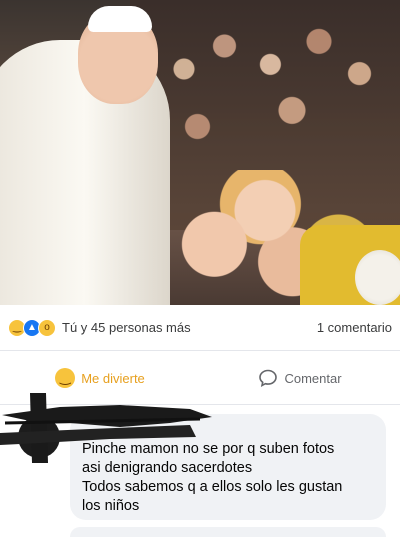 The image size is (400, 537). Describe the element at coordinates (120, 19) in the screenshot. I see `photo-white-cap` at that location.